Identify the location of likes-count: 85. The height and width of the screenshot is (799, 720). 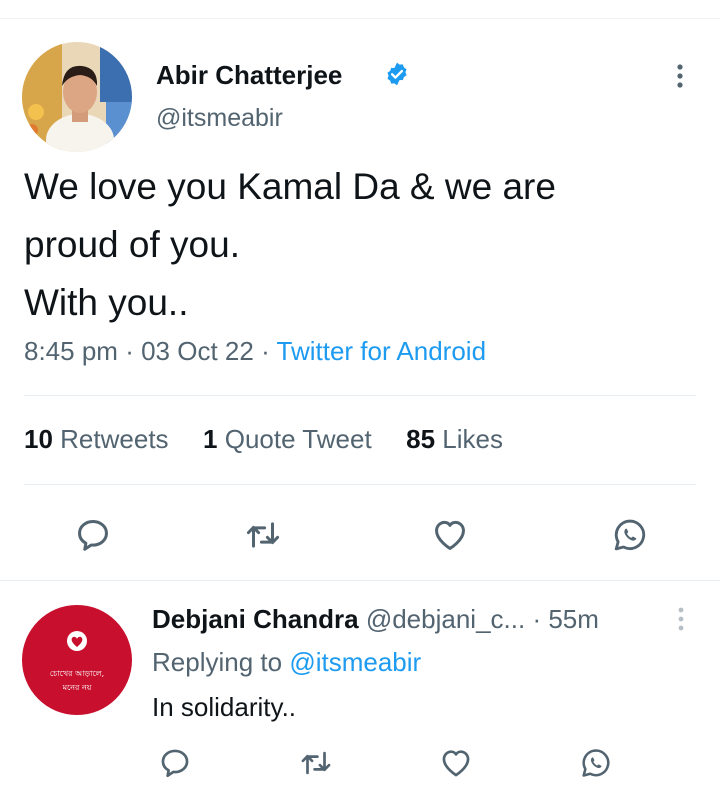
(421, 439).